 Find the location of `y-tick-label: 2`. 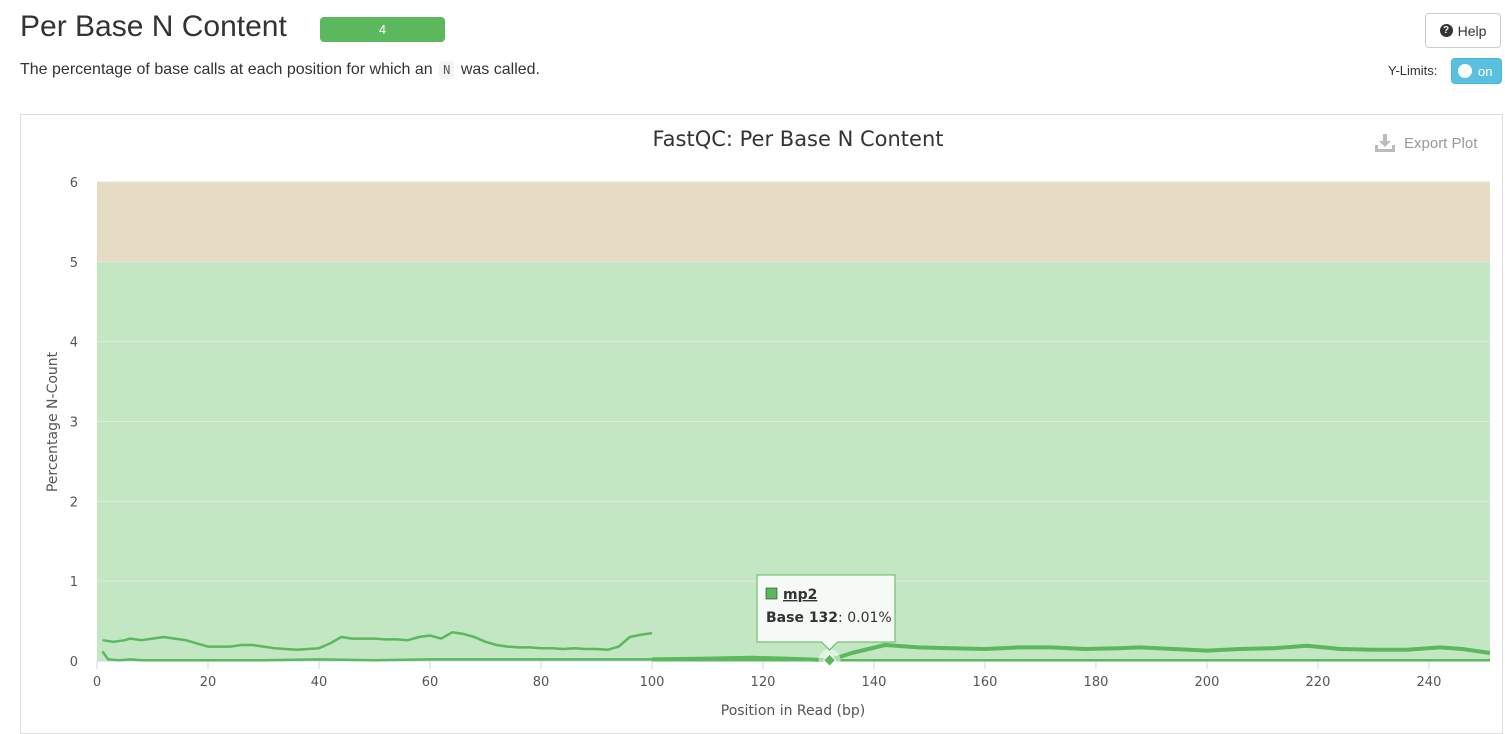

y-tick-label: 2 is located at coordinates (74, 502).